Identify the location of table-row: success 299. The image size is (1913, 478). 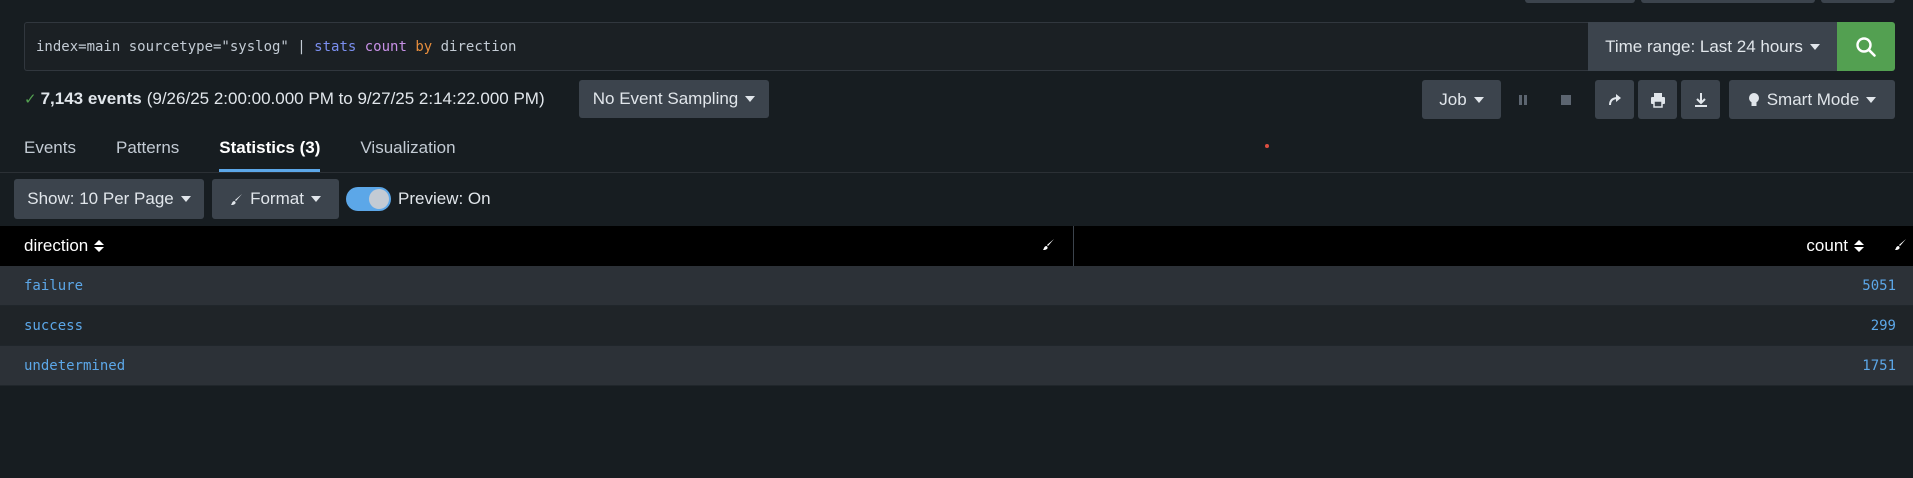
(956, 326).